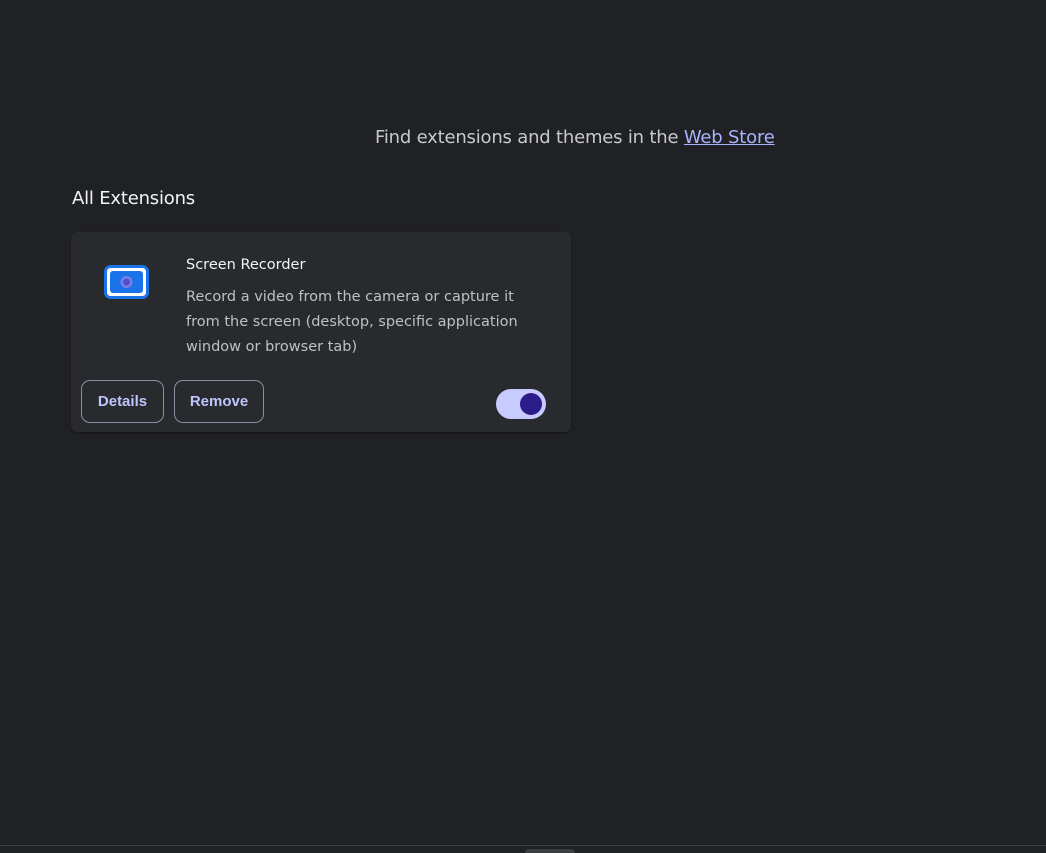 Image resolution: width=1046 pixels, height=853 pixels. I want to click on extension-enable-toggle, so click(521, 404).